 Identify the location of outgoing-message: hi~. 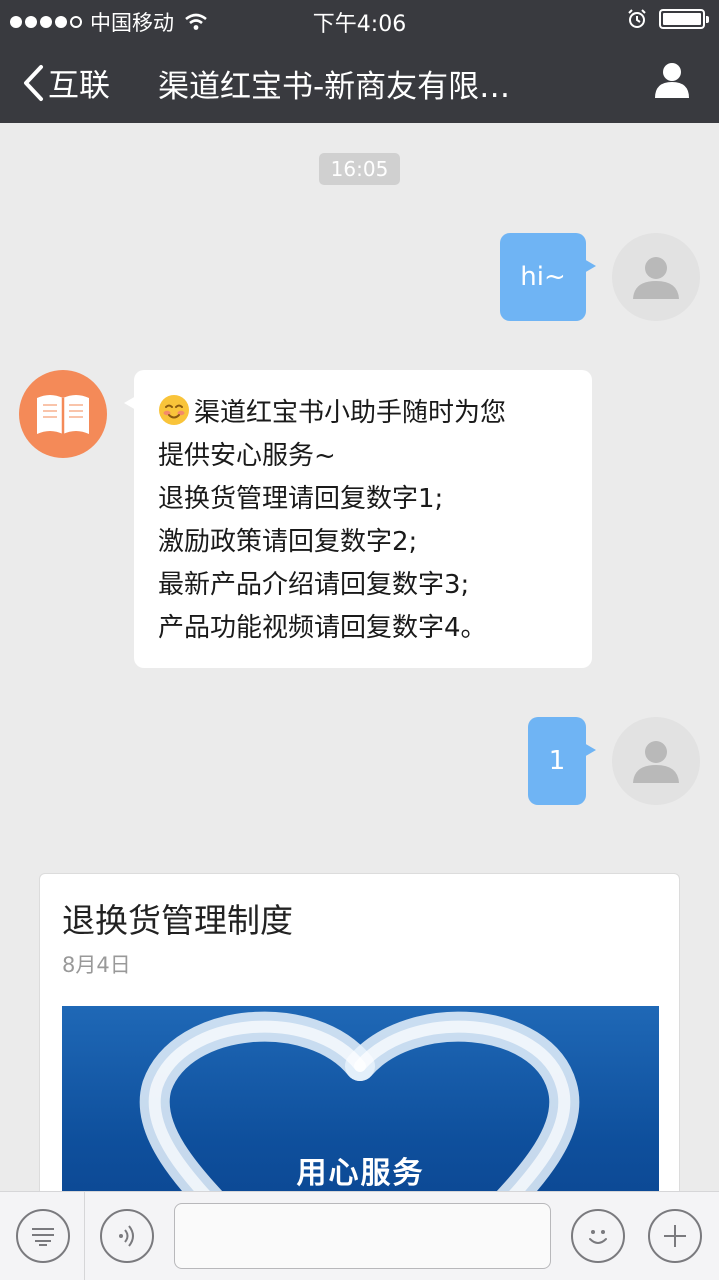
(548, 277).